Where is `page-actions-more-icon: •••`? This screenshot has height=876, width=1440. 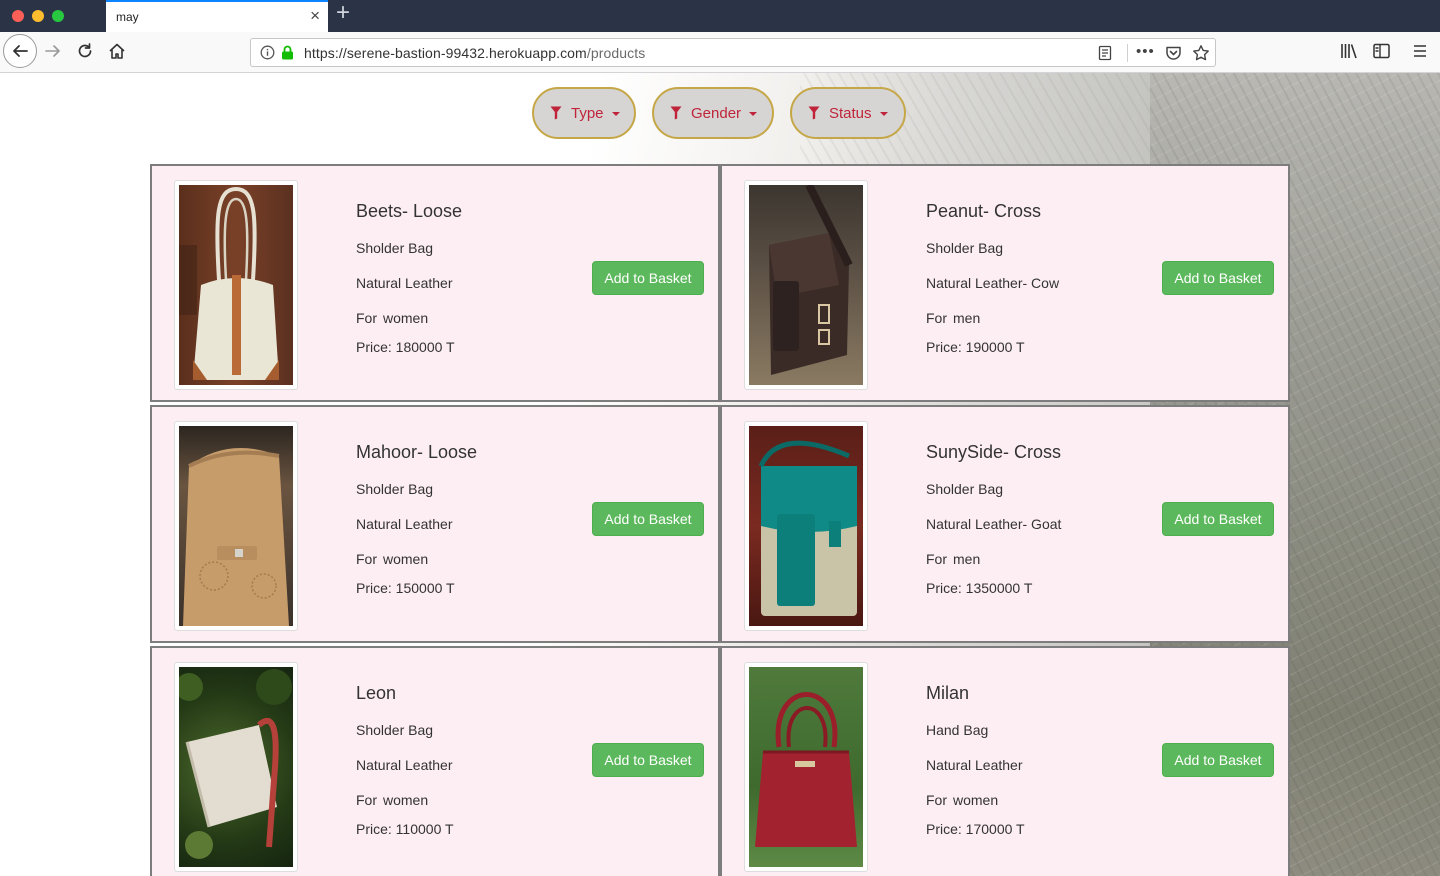
page-actions-more-icon: ••• is located at coordinates (1145, 51).